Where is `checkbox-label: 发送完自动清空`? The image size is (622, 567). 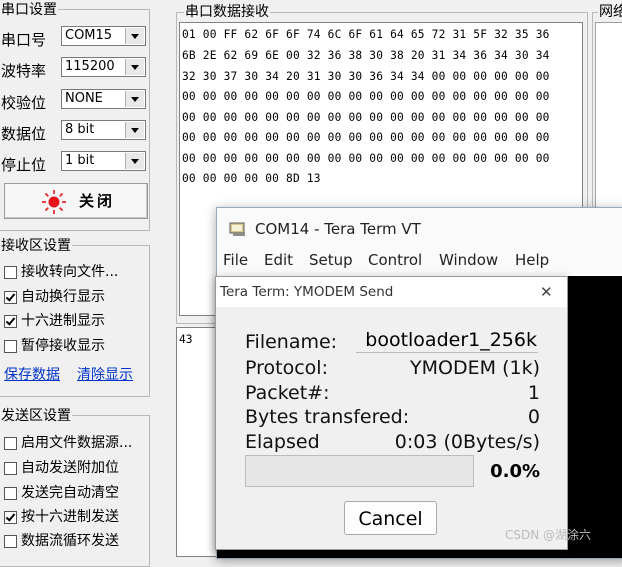 checkbox-label: 发送完自动清空 is located at coordinates (70, 493).